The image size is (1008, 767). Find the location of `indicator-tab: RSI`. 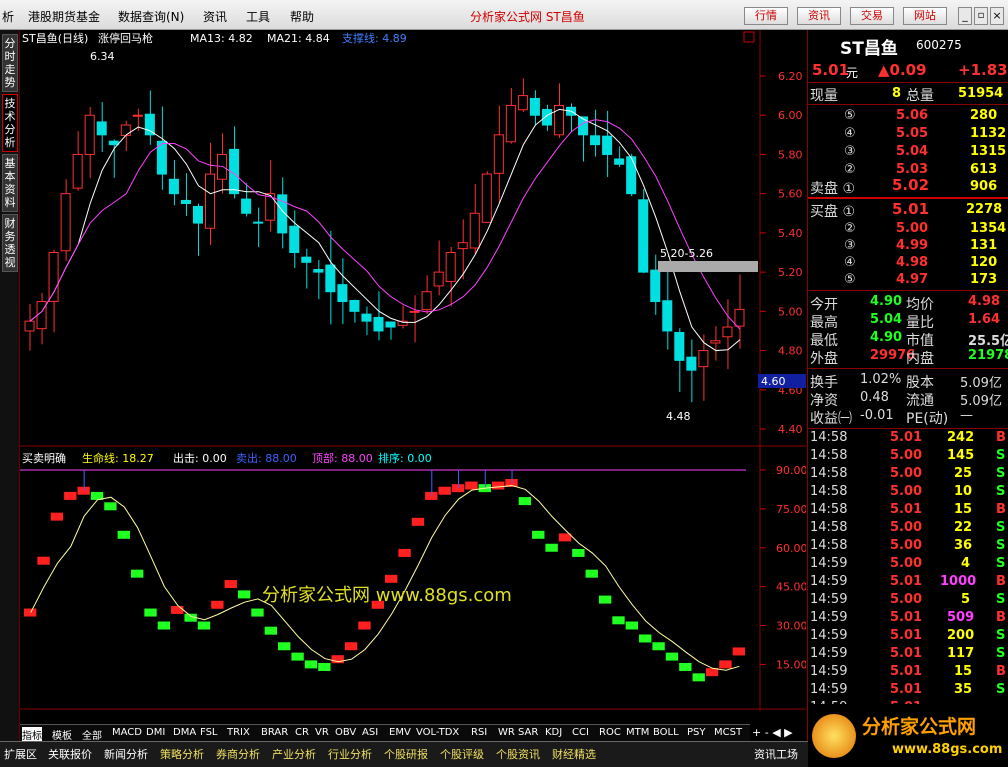

indicator-tab: RSI is located at coordinates (479, 732).